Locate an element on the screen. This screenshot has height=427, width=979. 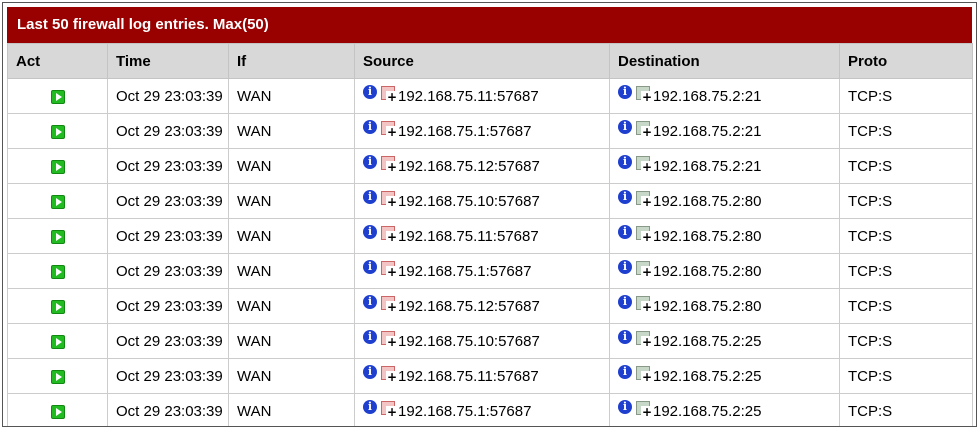
column-header-act: Act is located at coordinates (57, 61).